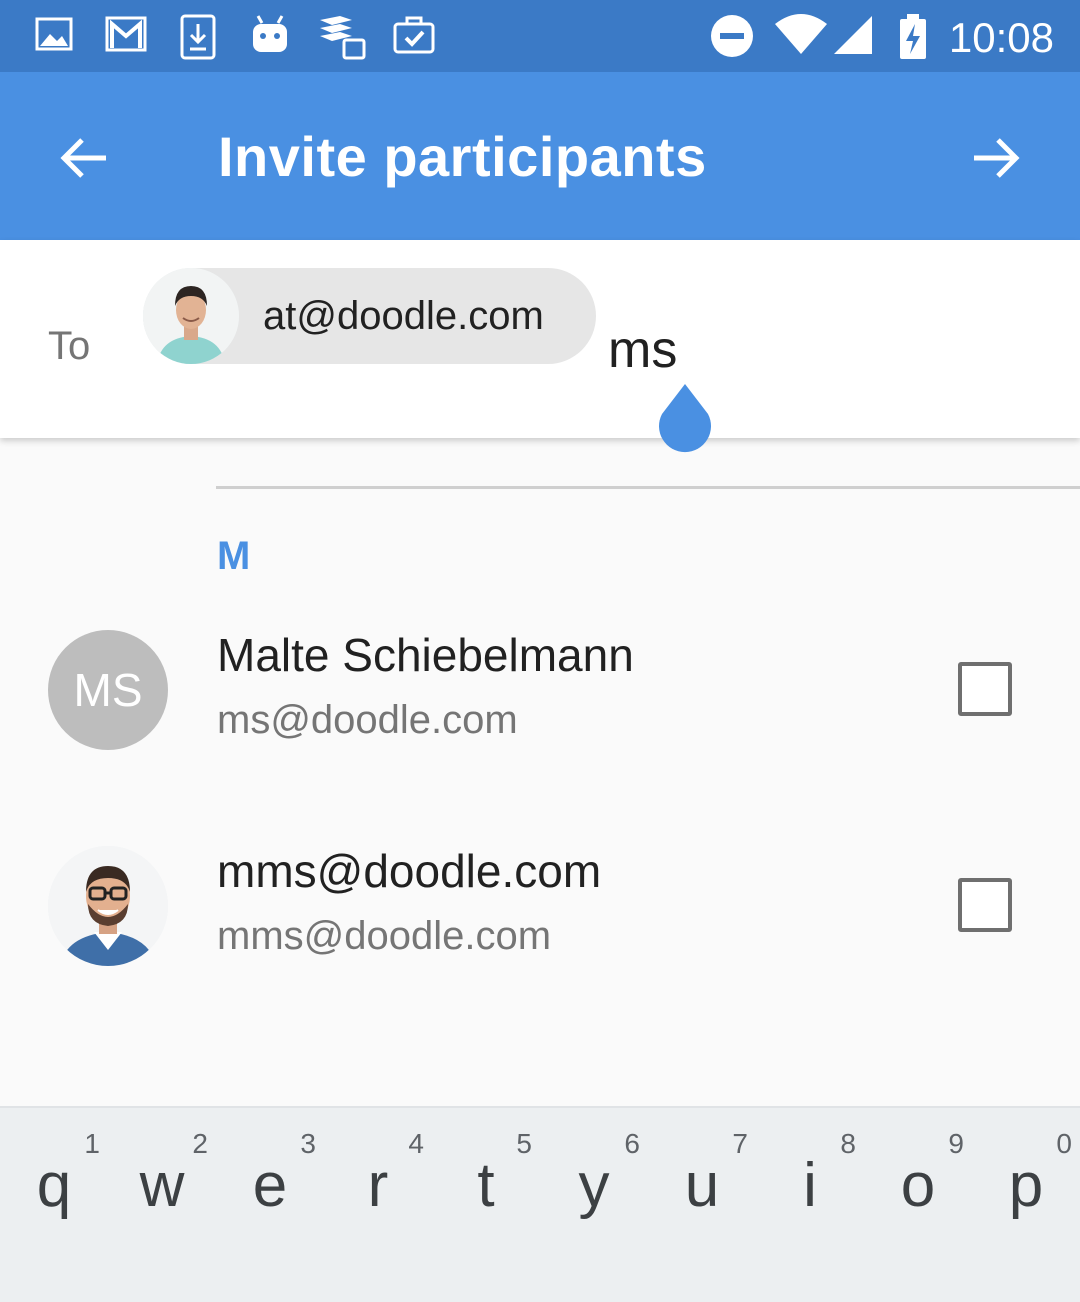 This screenshot has height=1302, width=1080. I want to click on contact-name: mms@doodle.com, so click(409, 871).